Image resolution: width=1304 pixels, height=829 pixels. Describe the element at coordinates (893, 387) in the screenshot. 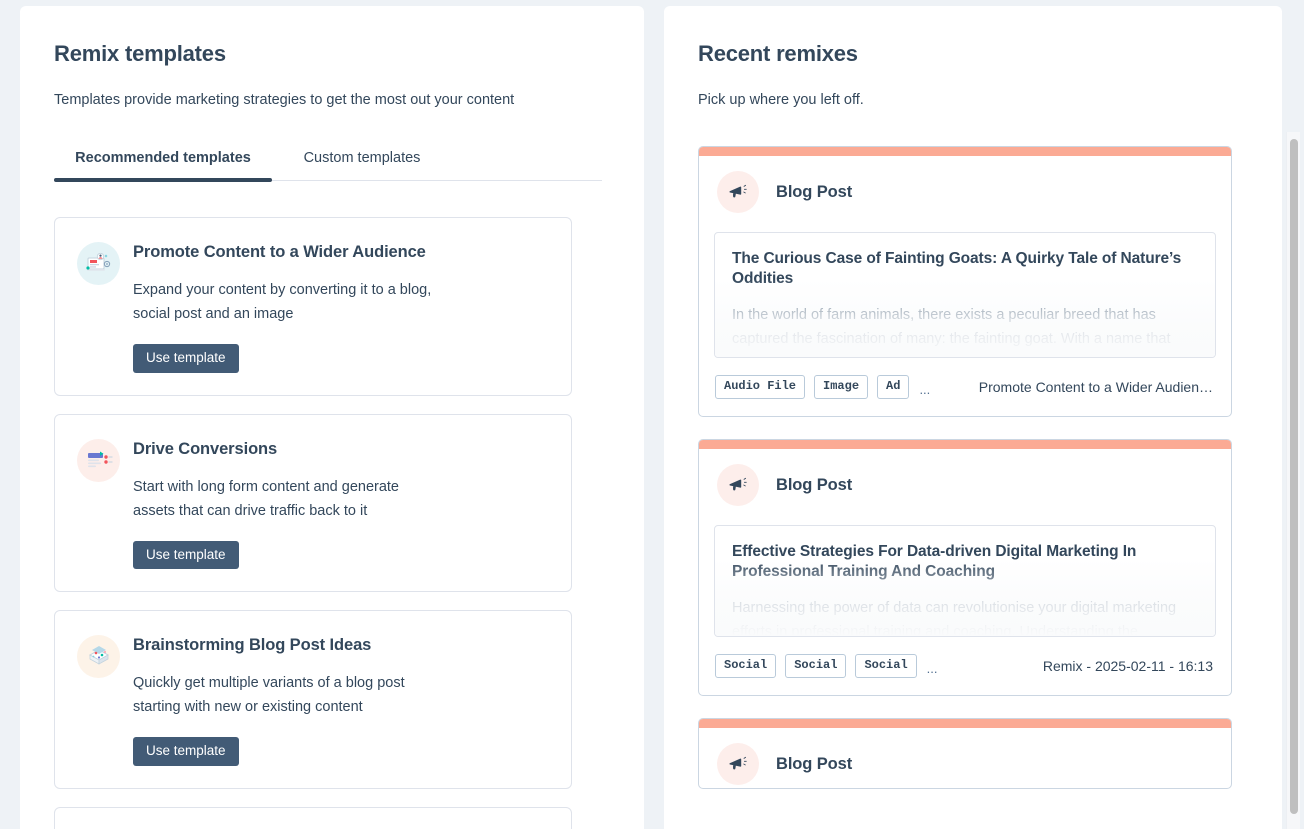

I see `remix-tag: Ad` at that location.